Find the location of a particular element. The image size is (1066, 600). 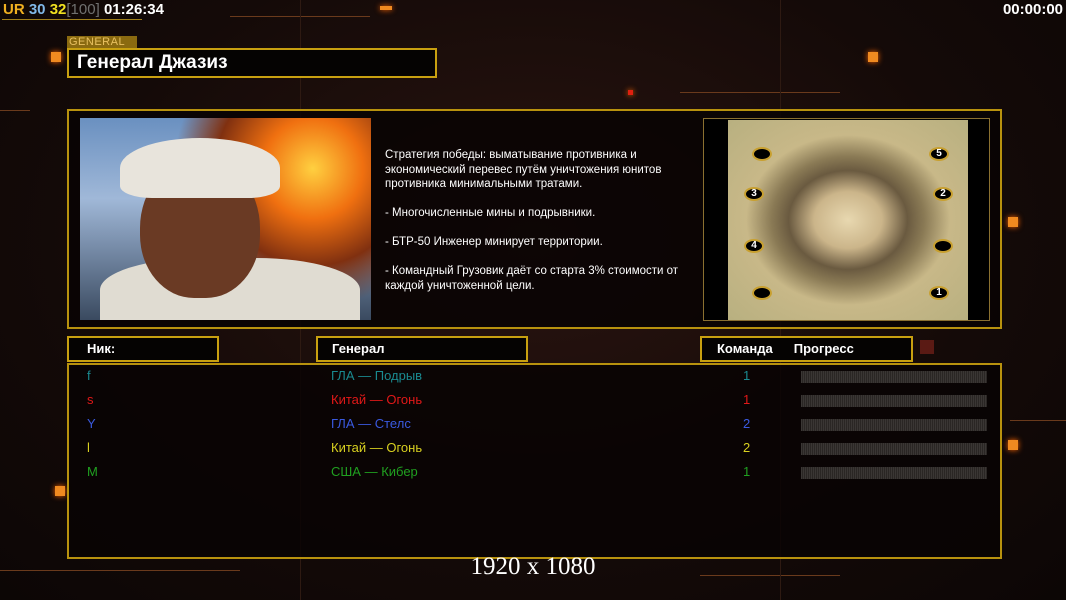

player-nick: M is located at coordinates (92, 471).